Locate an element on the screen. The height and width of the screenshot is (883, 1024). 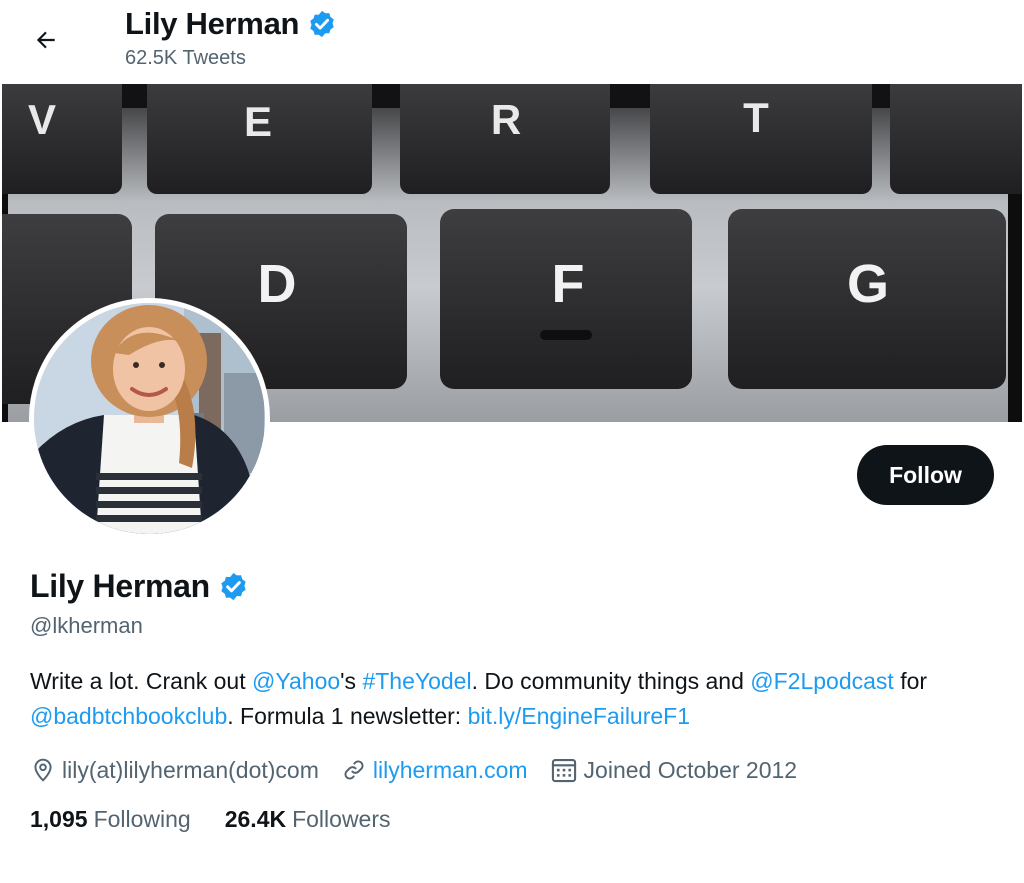
key-label-f: F is located at coordinates (568, 284).